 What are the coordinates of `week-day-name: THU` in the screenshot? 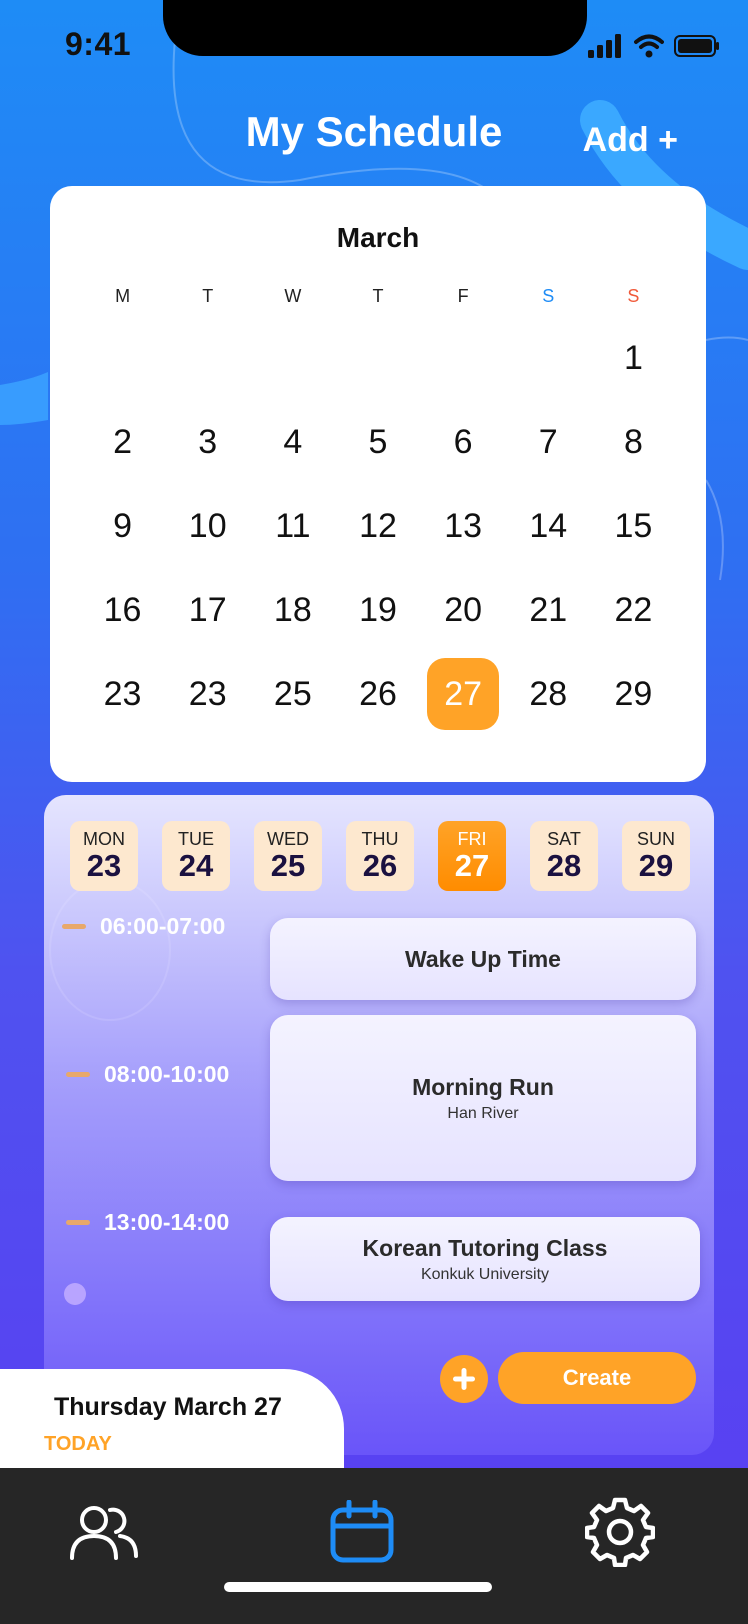 It's located at (380, 839).